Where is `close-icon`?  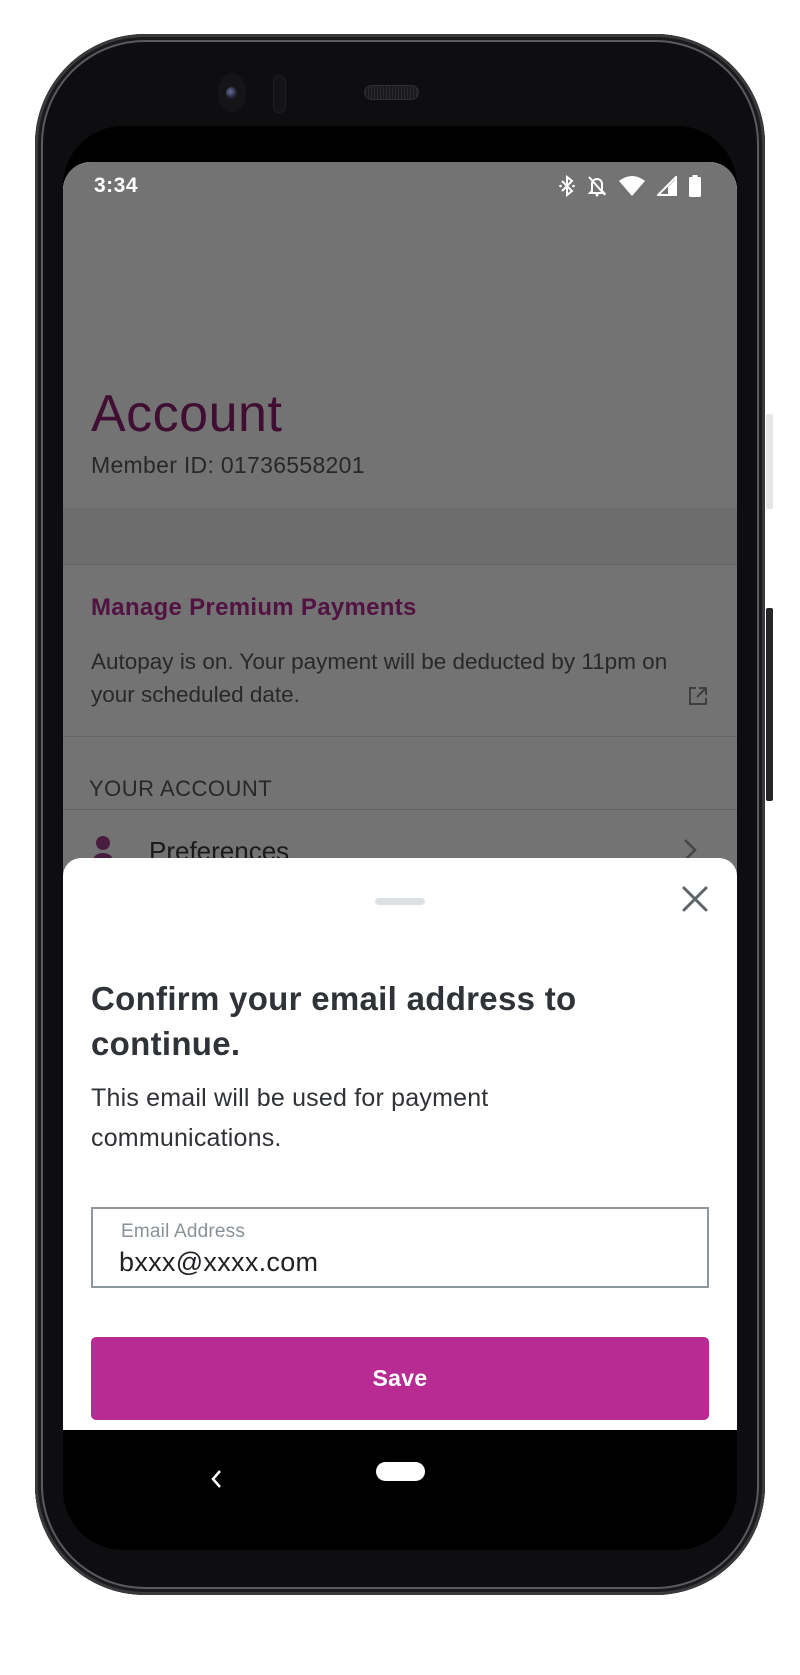
close-icon is located at coordinates (695, 901).